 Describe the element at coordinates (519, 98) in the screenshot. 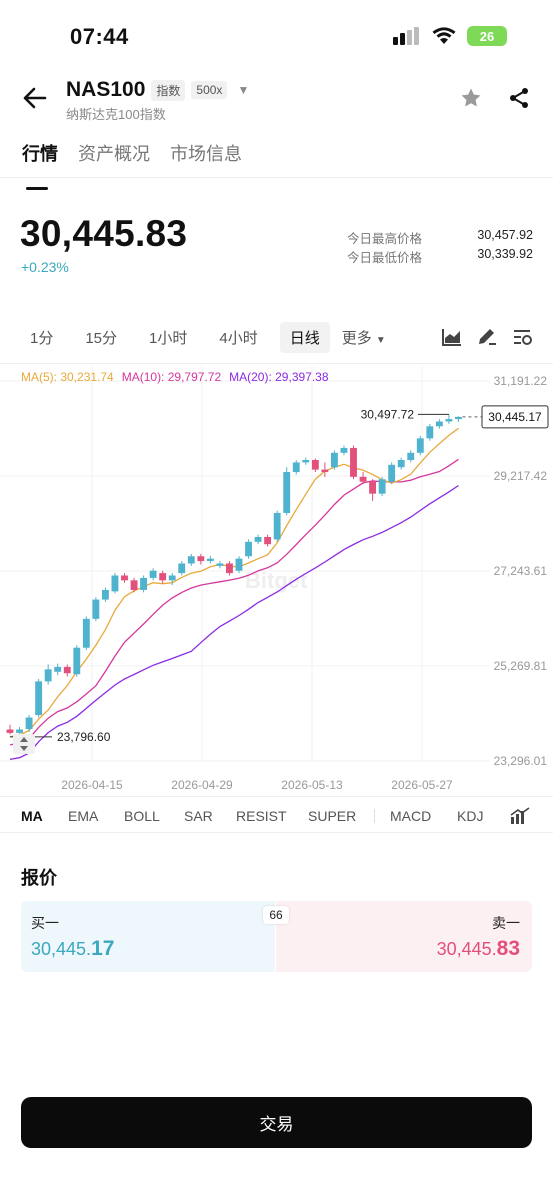

I see `share-icon` at that location.